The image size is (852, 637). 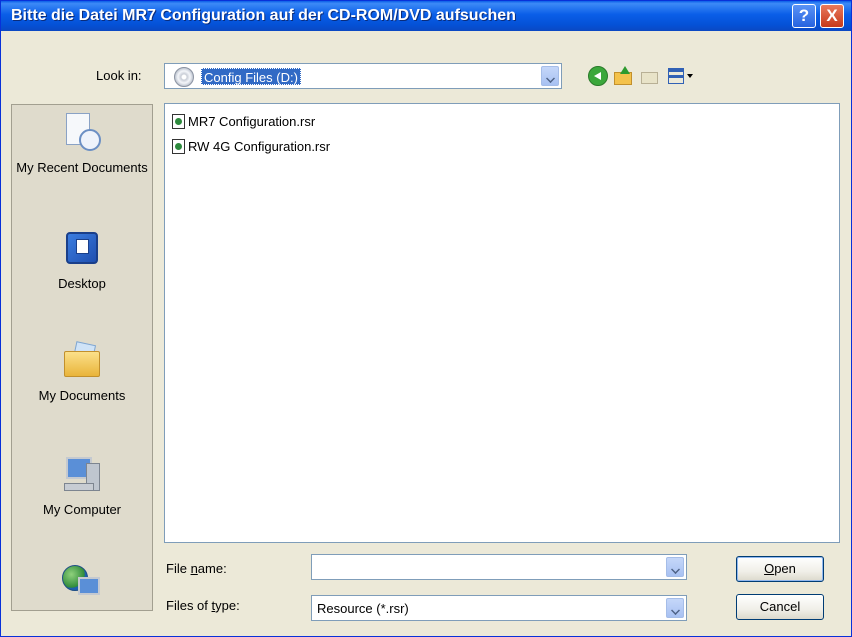 What do you see at coordinates (780, 607) in the screenshot?
I see `cancel-button: Cancel` at bounding box center [780, 607].